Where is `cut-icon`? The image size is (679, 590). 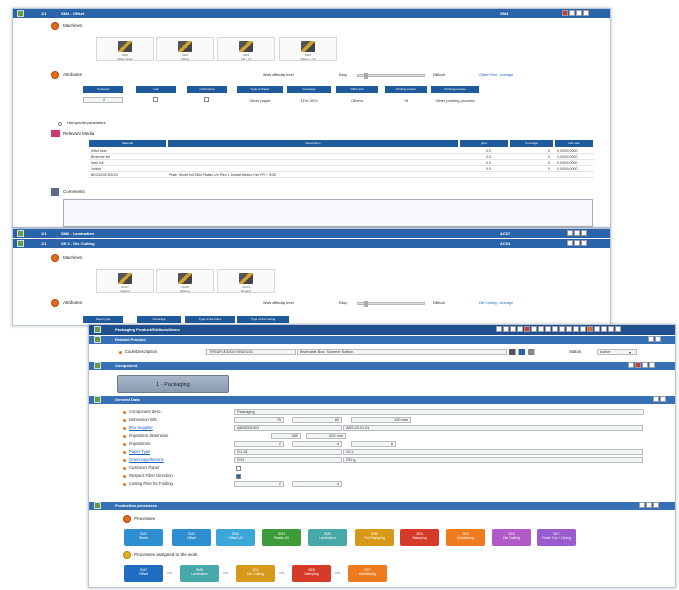
cut-icon is located at coordinates (548, 329).